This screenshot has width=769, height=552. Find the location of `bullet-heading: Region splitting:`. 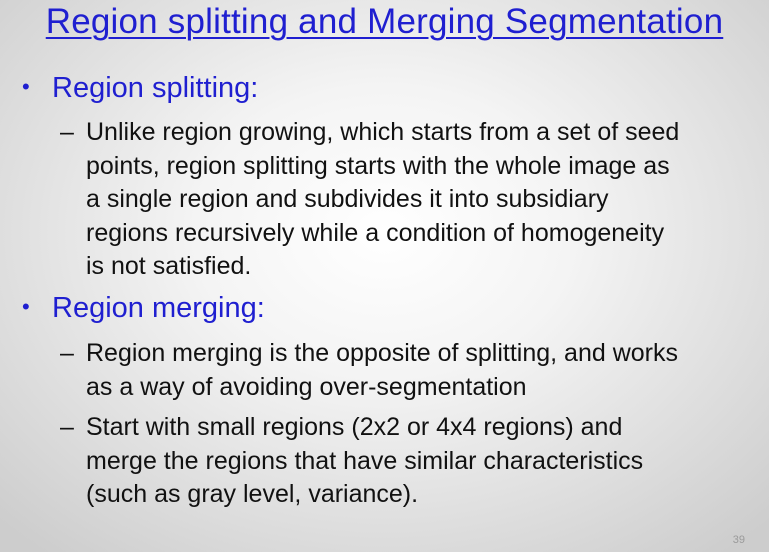

bullet-heading: Region splitting: is located at coordinates (155, 88).